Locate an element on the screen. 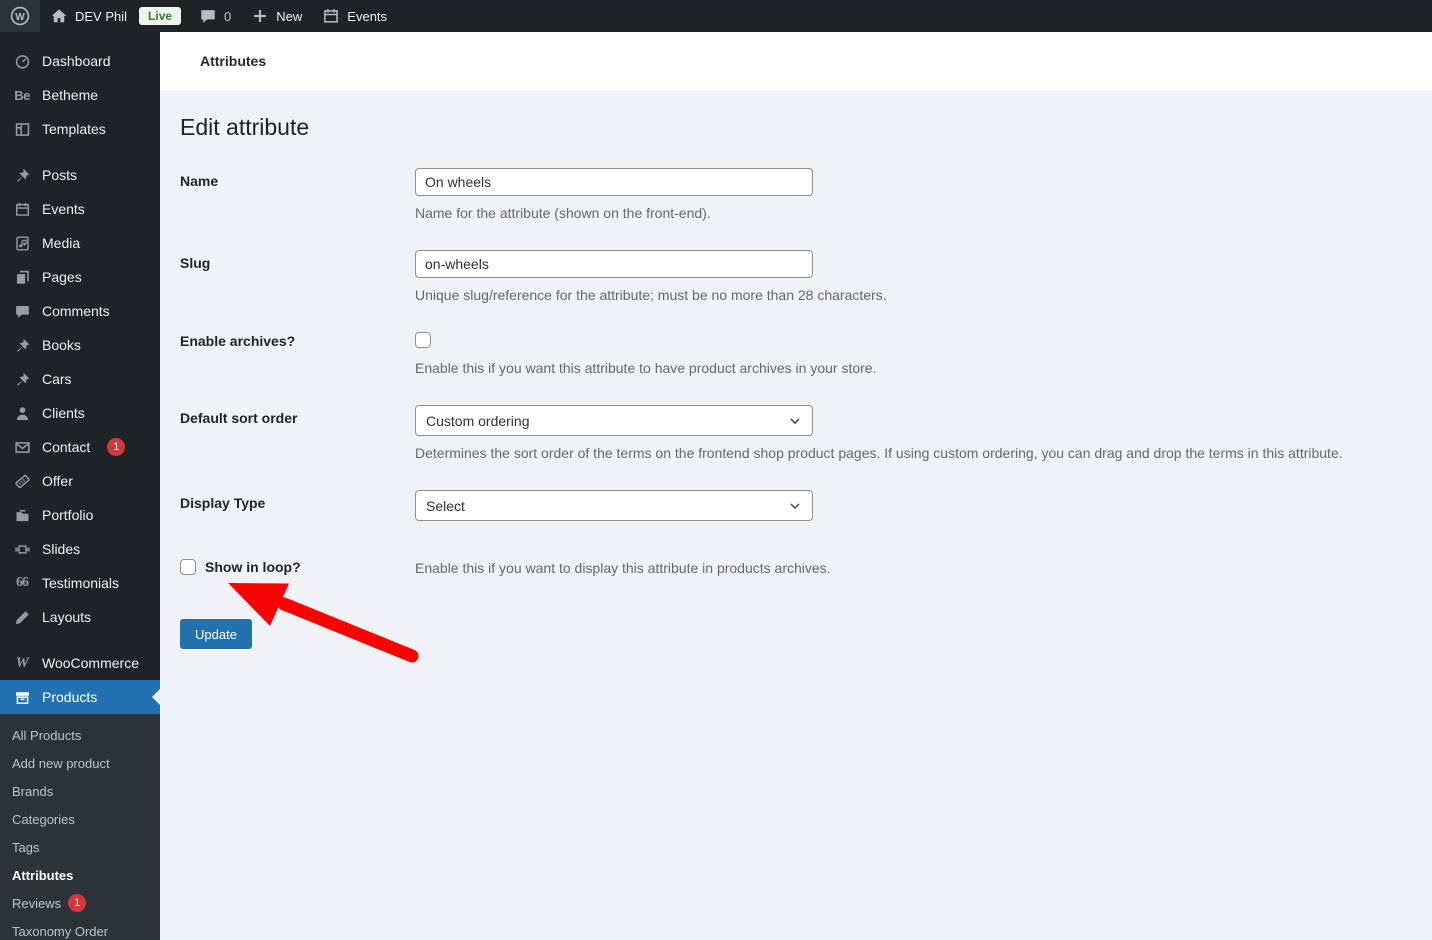 This screenshot has height=940, width=1432. page-title: Edit attribute is located at coordinates (245, 127).